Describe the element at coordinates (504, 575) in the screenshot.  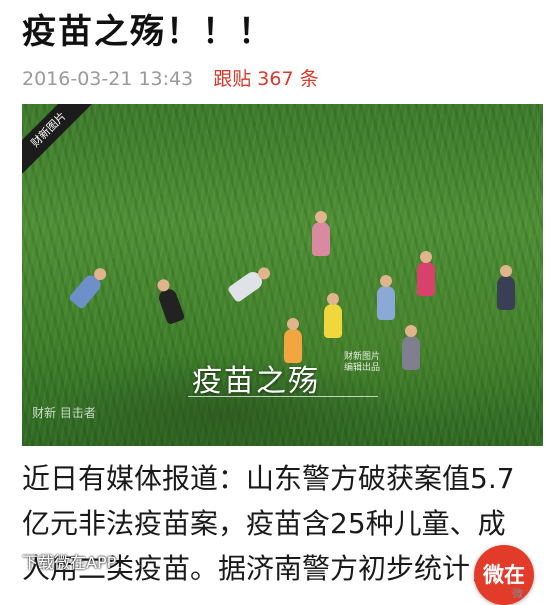
I see `app-logo-button: 微在` at that location.